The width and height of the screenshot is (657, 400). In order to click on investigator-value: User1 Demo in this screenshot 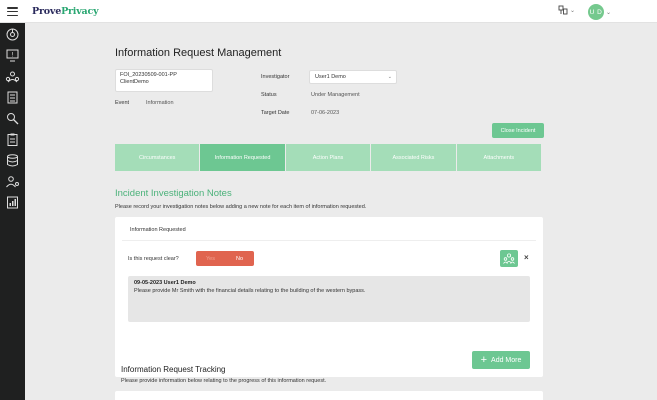, I will do `click(330, 77)`.